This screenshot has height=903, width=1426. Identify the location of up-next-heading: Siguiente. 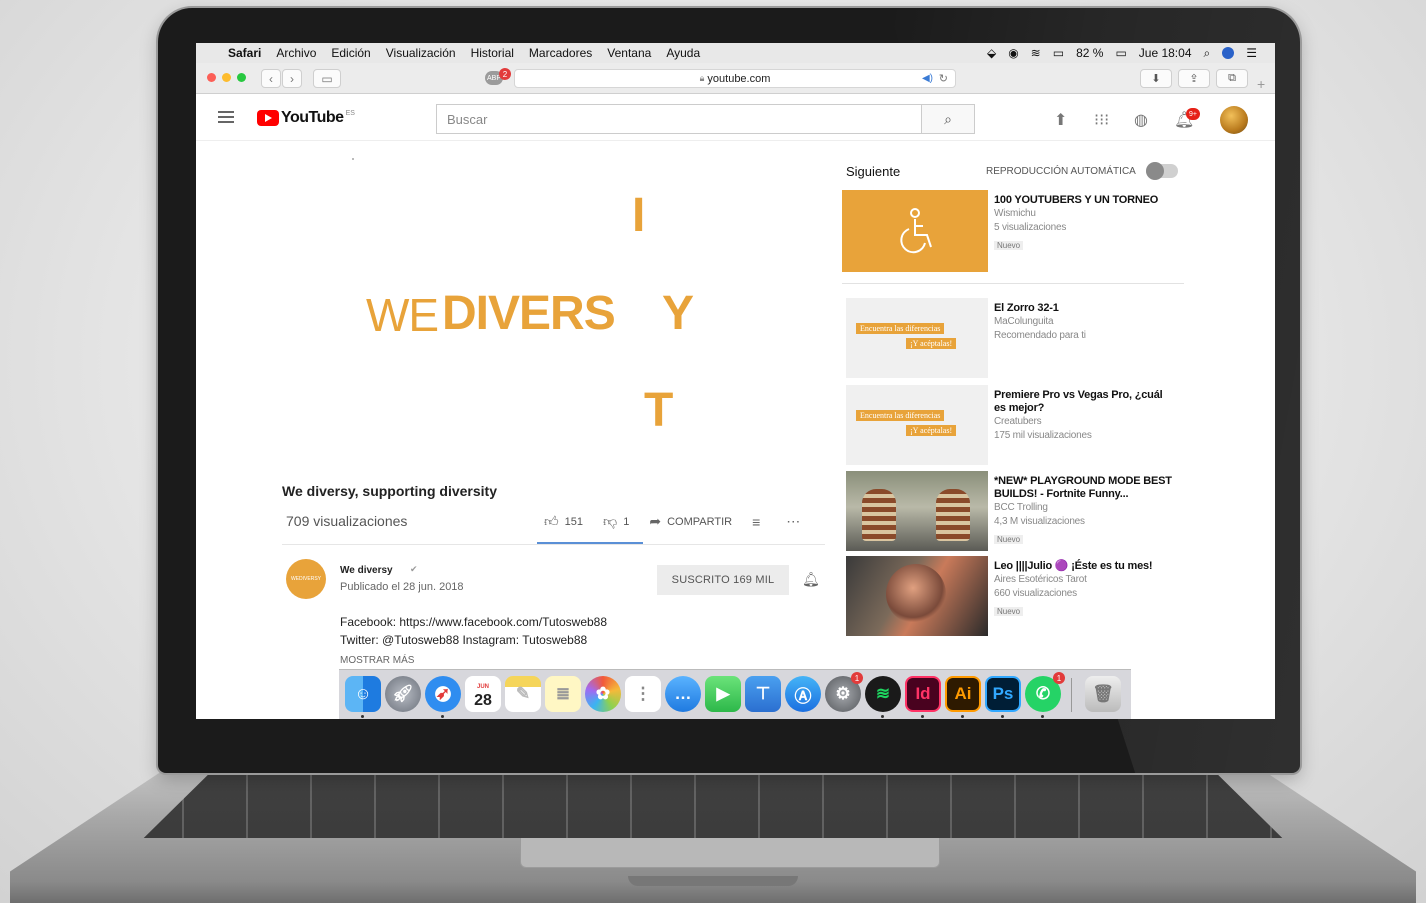
(873, 171).